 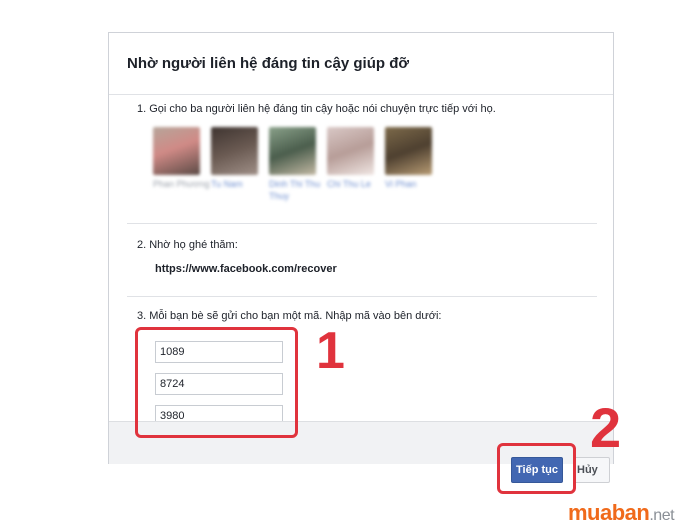 What do you see at coordinates (662, 515) in the screenshot?
I see `watermark-tld: .net` at bounding box center [662, 515].